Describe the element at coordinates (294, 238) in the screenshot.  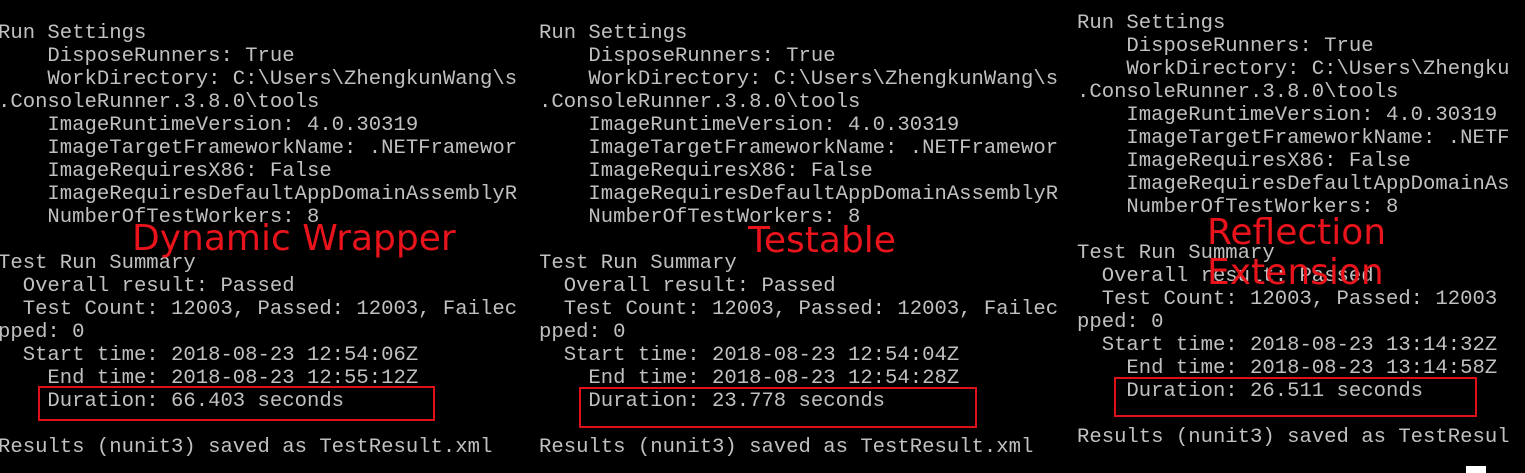
I see `annotation-label: Dynamic Wrapper` at that location.